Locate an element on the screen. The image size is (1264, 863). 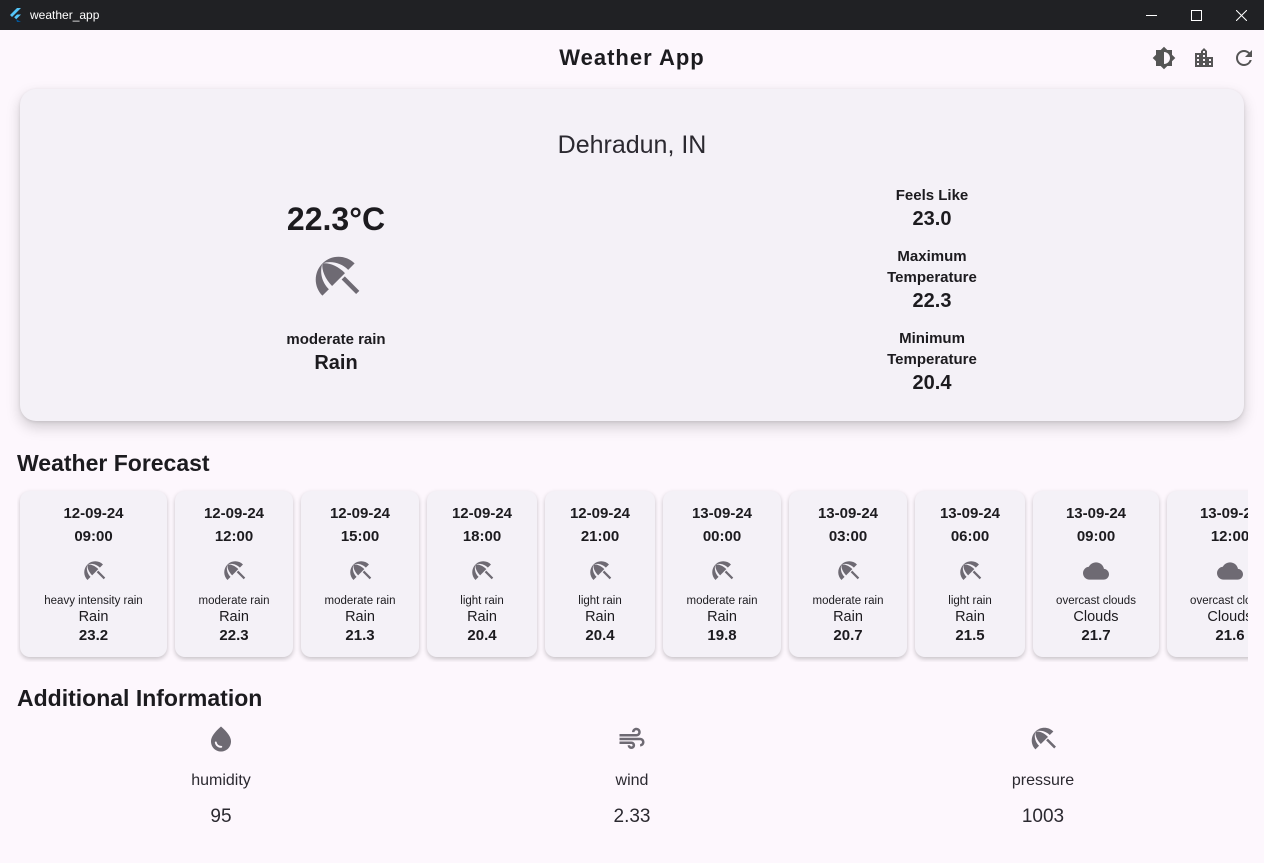
feels-like-label: Feels Like is located at coordinates (932, 195).